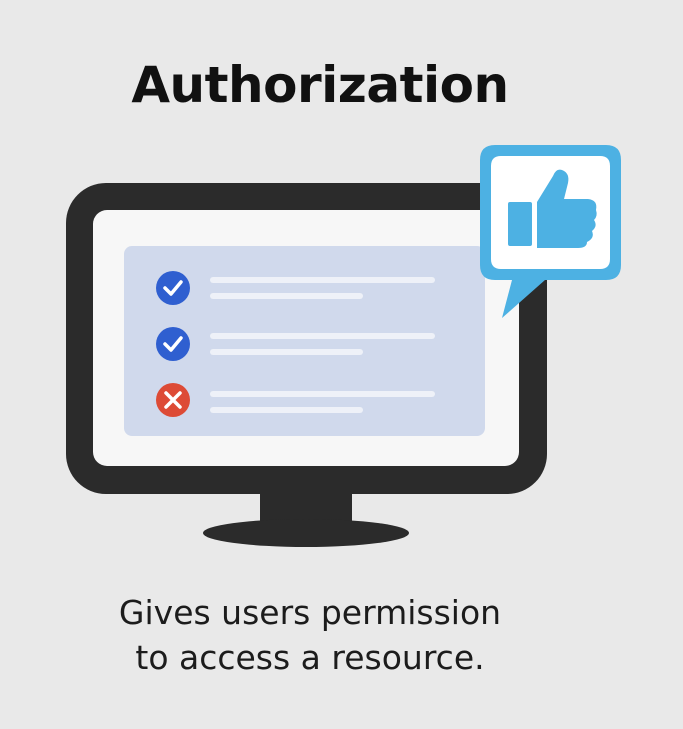 This screenshot has height=729, width=683. What do you see at coordinates (310, 612) in the screenshot?
I see `caption-line-1: Gives users permission` at bounding box center [310, 612].